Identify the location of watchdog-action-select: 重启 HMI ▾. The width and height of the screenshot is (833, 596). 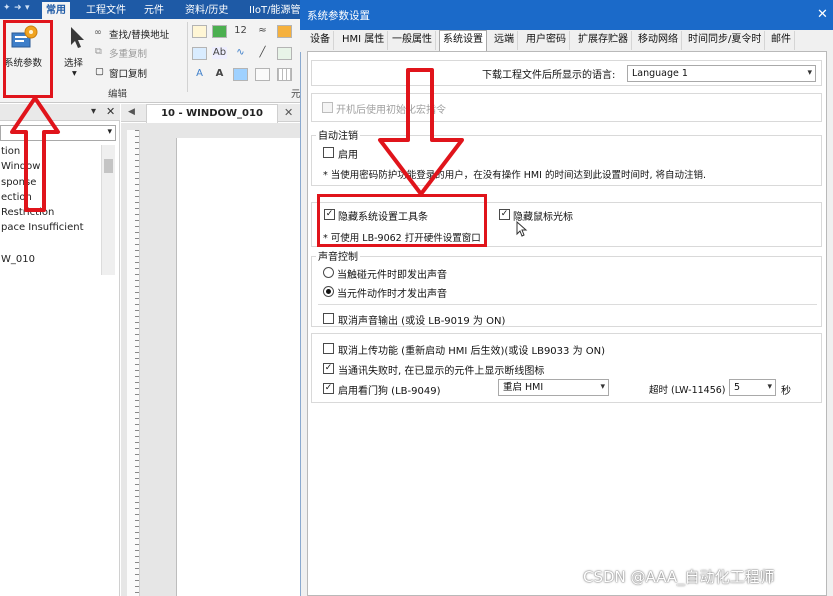
(553, 387).